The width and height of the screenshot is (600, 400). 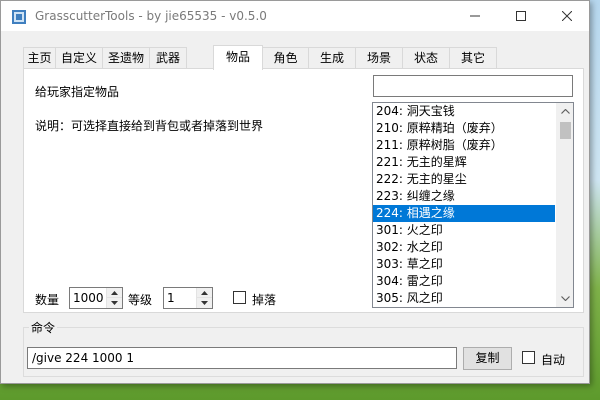 What do you see at coordinates (464, 230) in the screenshot?
I see `list-item: 301: 火之印` at bounding box center [464, 230].